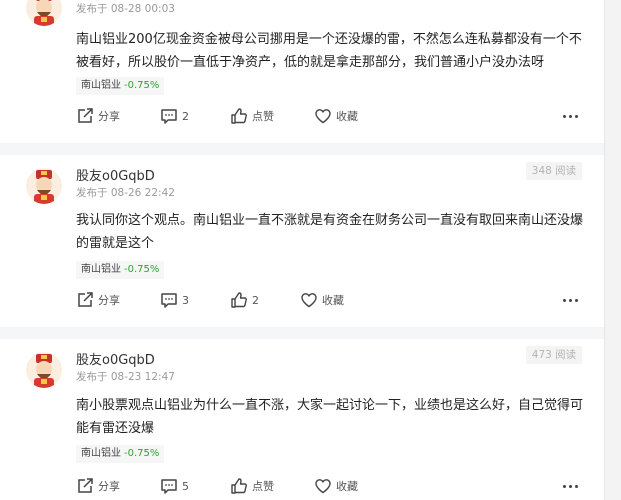 This screenshot has height=500, width=621. What do you see at coordinates (612, 250) in the screenshot?
I see `scrollbar` at bounding box center [612, 250].